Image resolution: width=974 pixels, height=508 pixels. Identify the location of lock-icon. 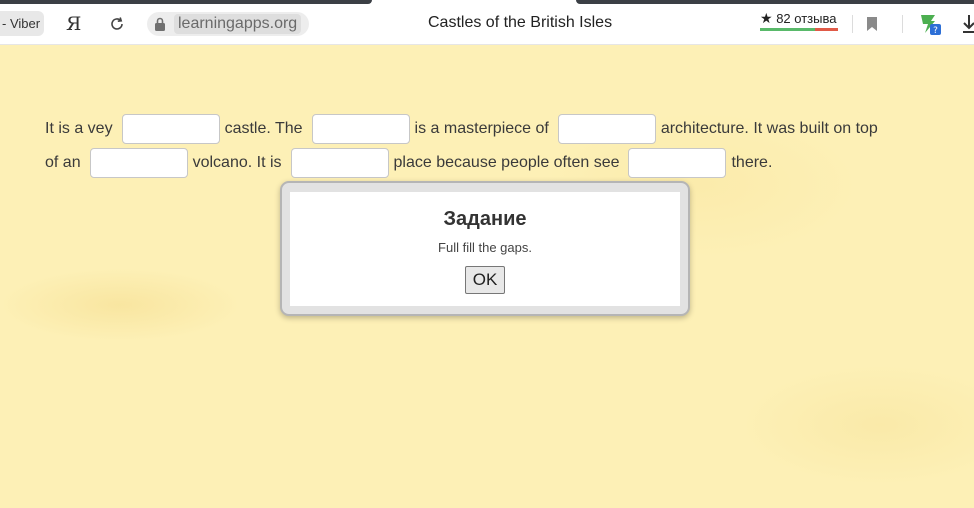
(160, 24).